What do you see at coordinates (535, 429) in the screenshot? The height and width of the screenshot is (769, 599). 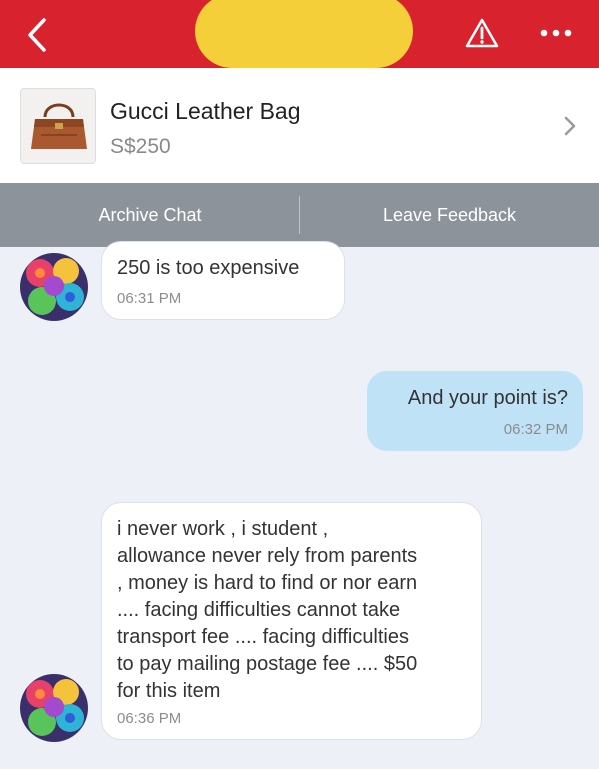 I see `message-timestamp: 06:32 PM` at bounding box center [535, 429].